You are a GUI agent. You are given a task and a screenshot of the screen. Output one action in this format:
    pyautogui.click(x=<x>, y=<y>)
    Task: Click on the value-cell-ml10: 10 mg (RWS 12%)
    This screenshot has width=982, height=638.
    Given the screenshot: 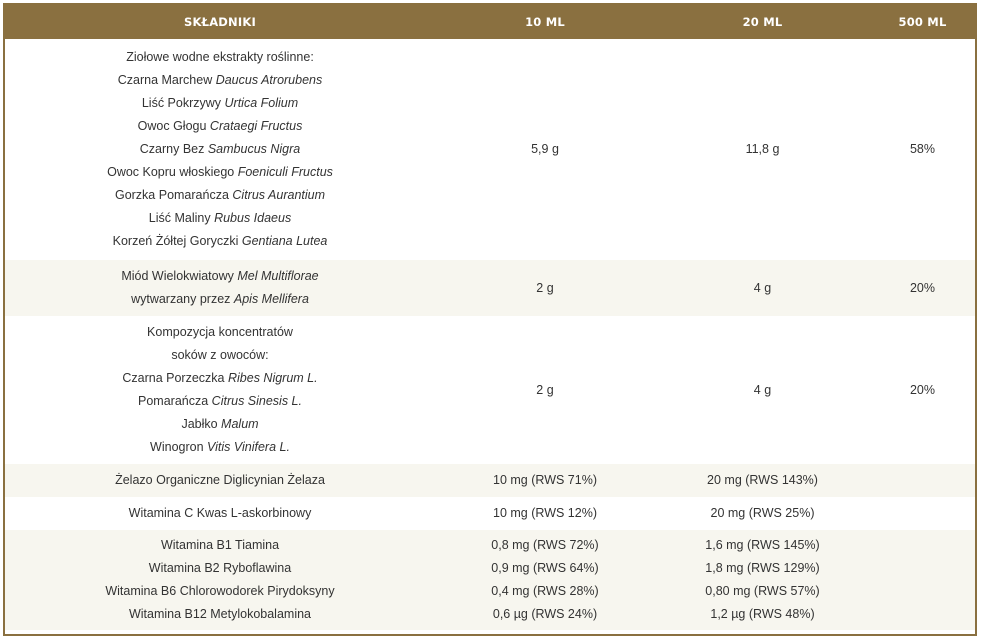 What is the action you would take?
    pyautogui.click(x=545, y=513)
    